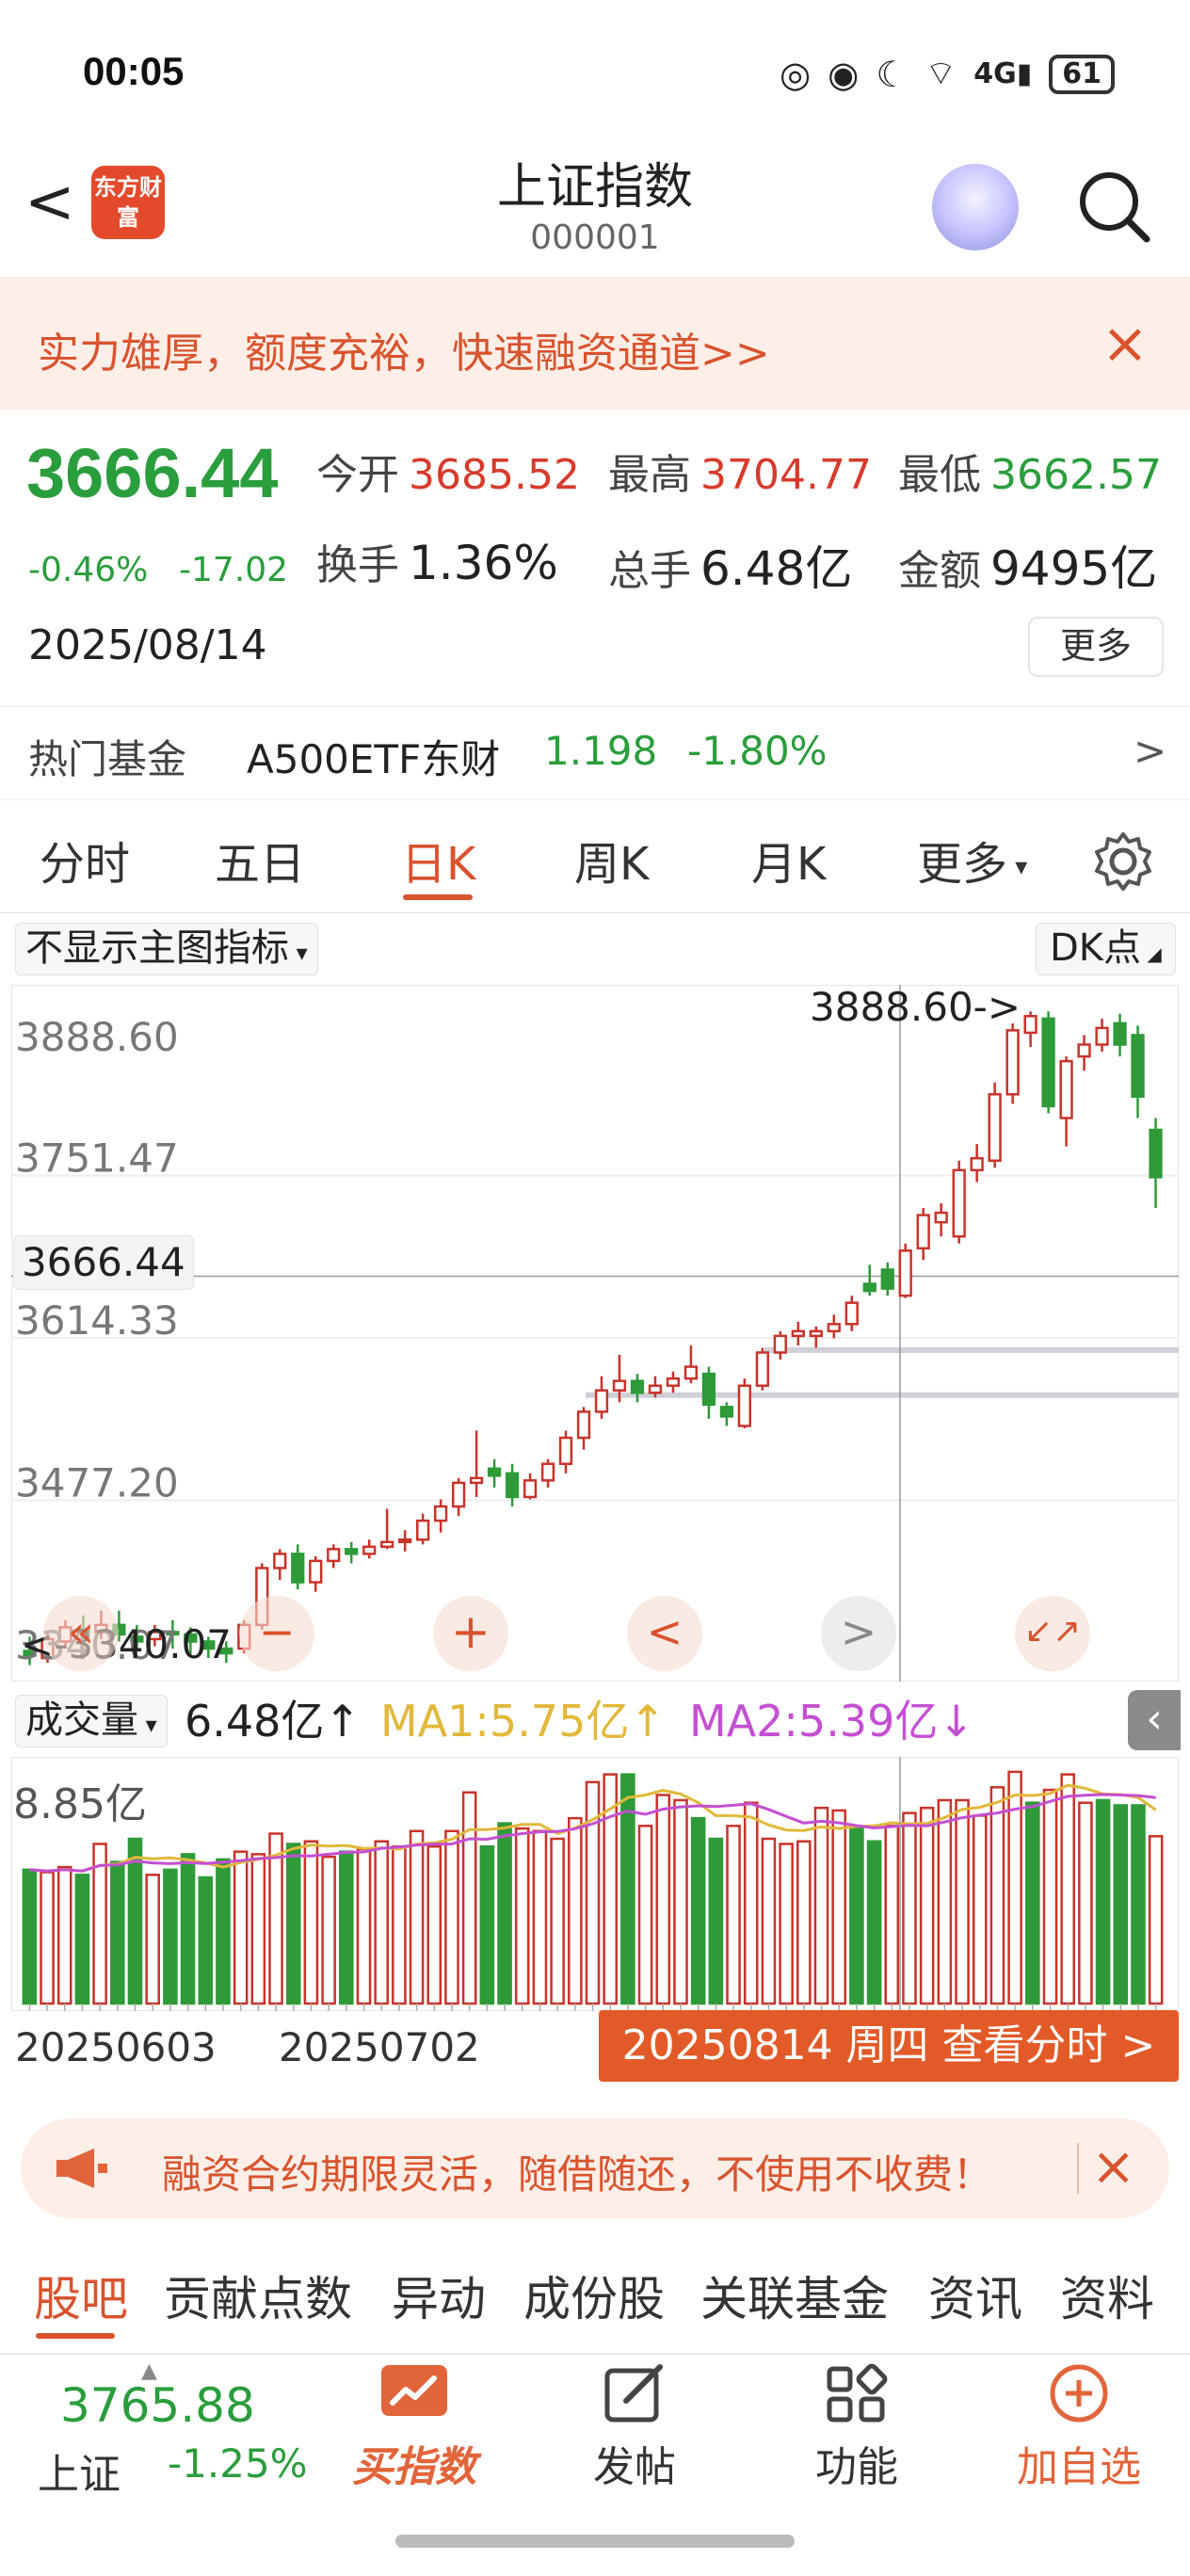  Describe the element at coordinates (976, 207) in the screenshot. I see `assistant-avatar-icon` at that location.